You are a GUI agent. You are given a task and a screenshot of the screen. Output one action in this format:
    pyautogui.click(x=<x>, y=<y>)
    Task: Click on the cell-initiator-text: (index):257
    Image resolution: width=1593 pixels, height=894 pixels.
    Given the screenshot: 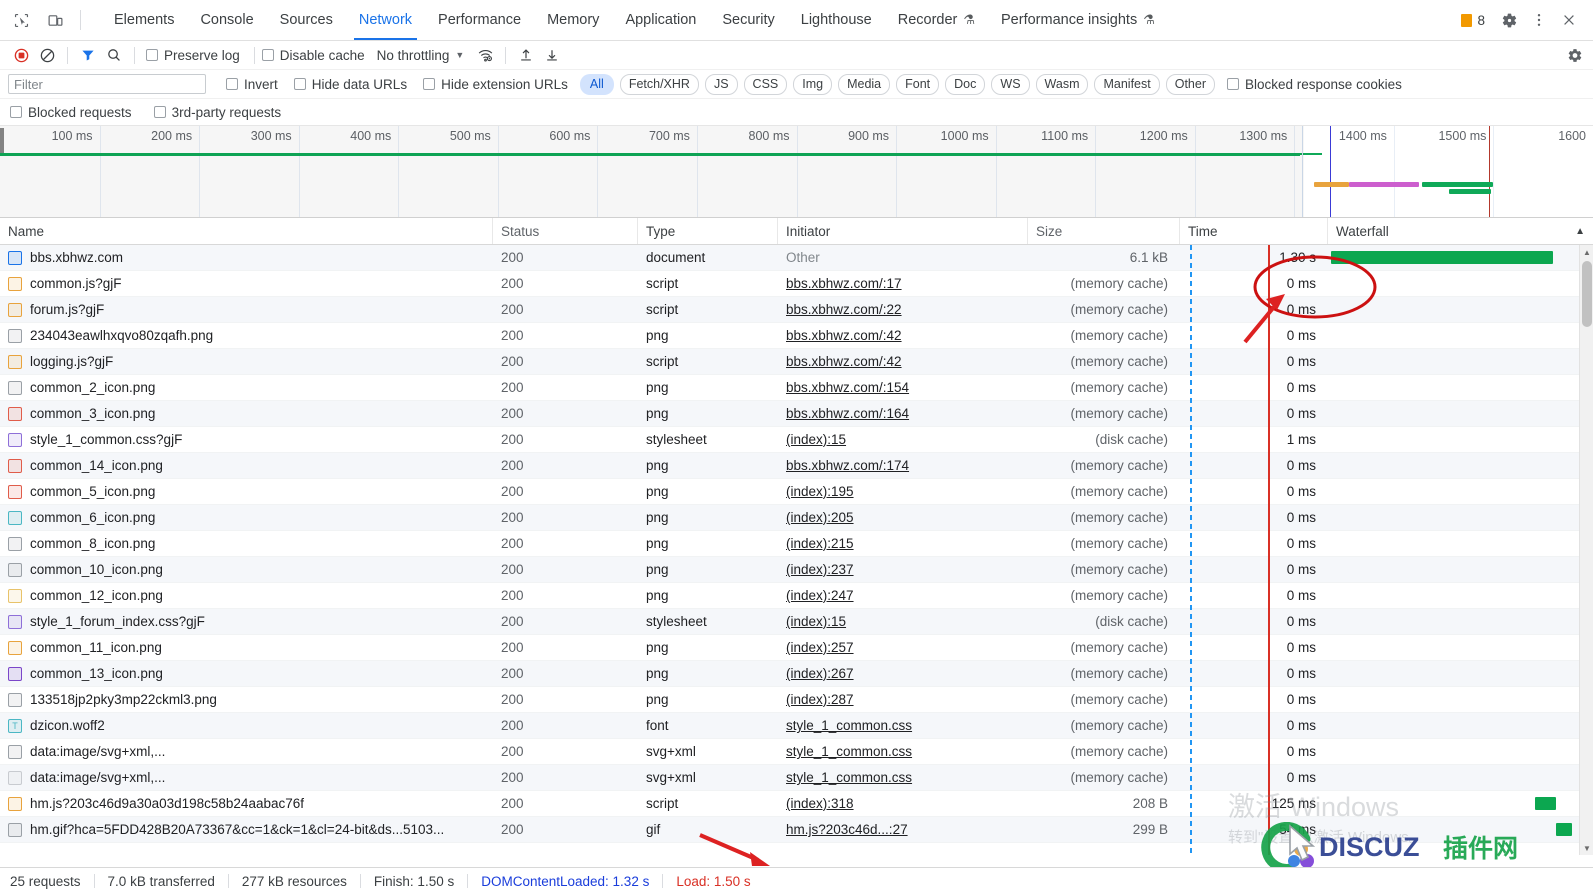 What is the action you would take?
    pyautogui.click(x=820, y=647)
    